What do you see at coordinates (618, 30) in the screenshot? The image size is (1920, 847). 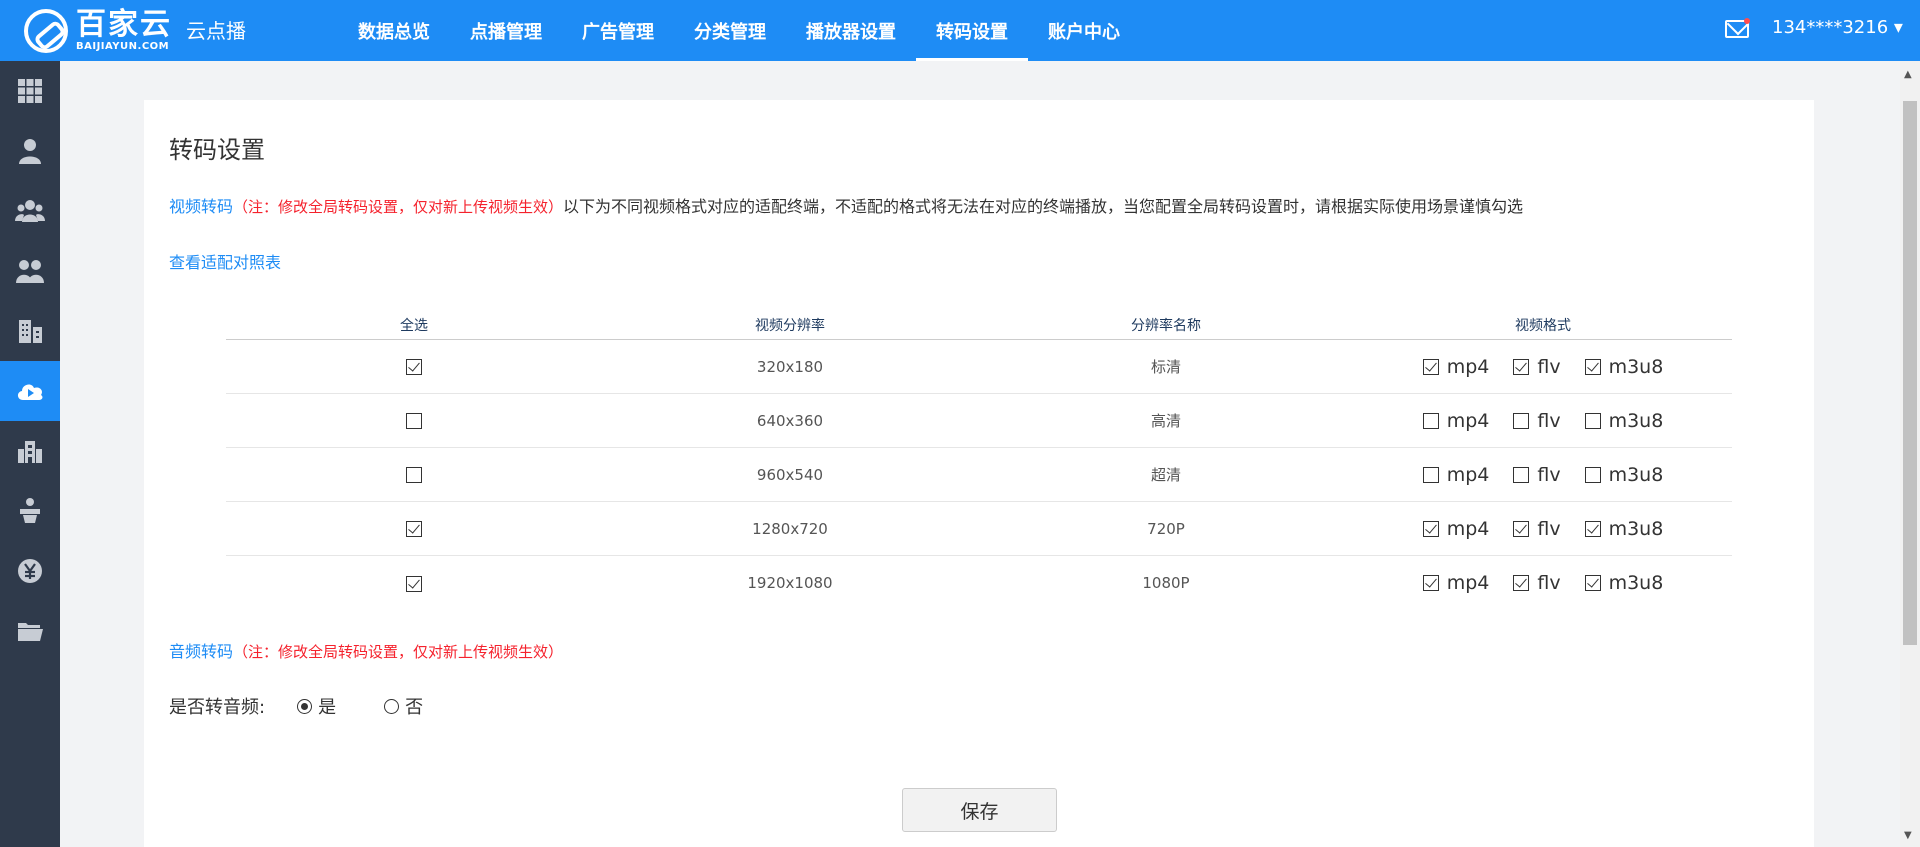 I see `nav-ad-management: 广告管理` at bounding box center [618, 30].